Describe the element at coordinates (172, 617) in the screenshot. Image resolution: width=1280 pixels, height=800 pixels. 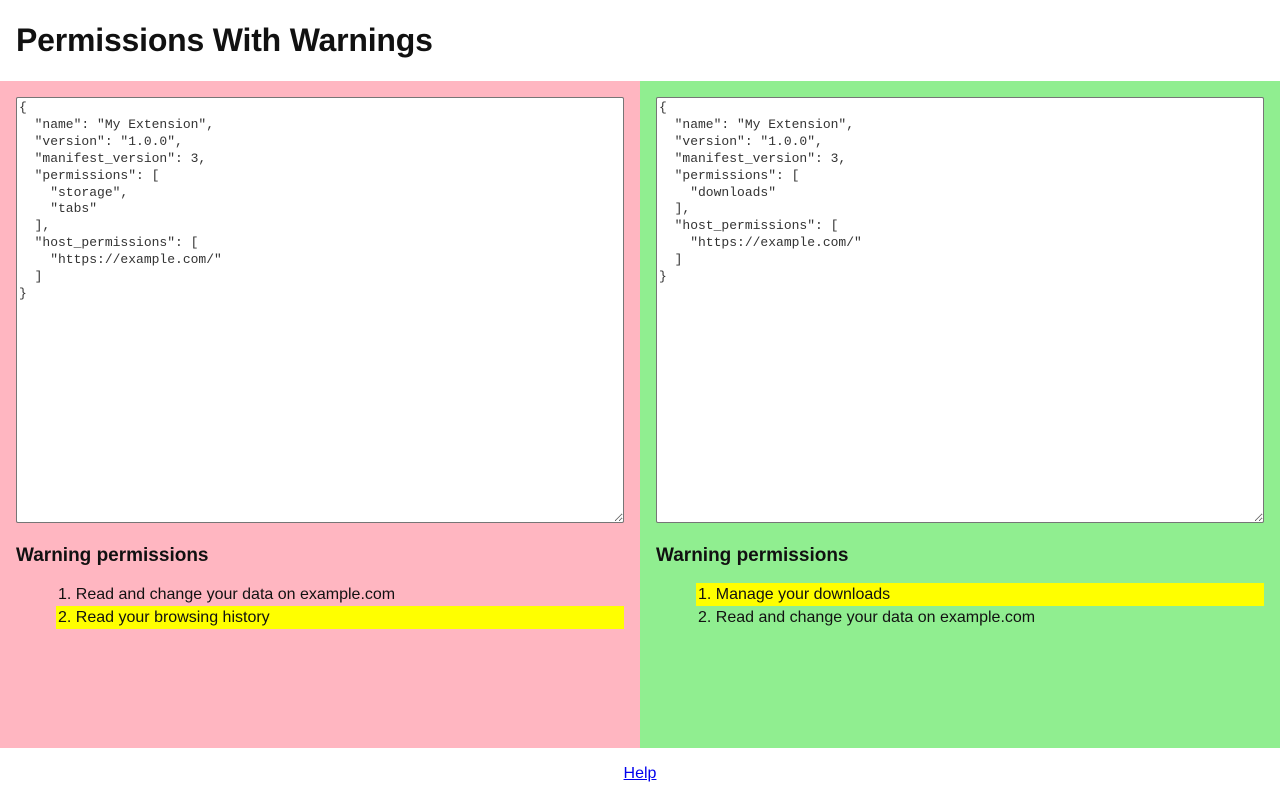
I see `warning-item-text: Read your browsing history` at that location.